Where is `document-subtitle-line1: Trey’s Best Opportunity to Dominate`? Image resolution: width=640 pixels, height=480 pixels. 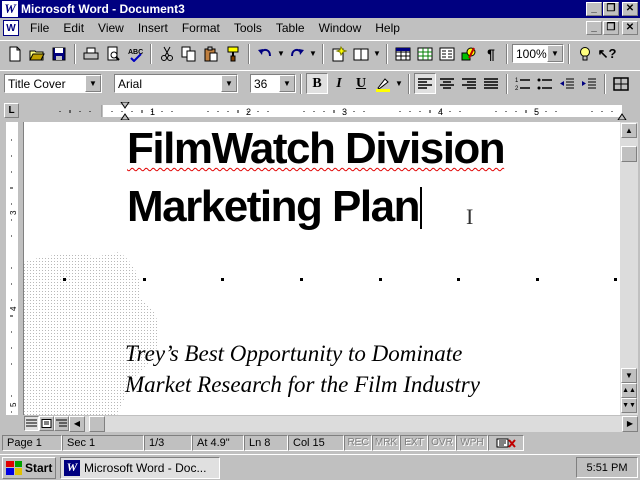
document-subtitle-line1: Trey’s Best Opportunity to Dominate is located at coordinates (293, 354).